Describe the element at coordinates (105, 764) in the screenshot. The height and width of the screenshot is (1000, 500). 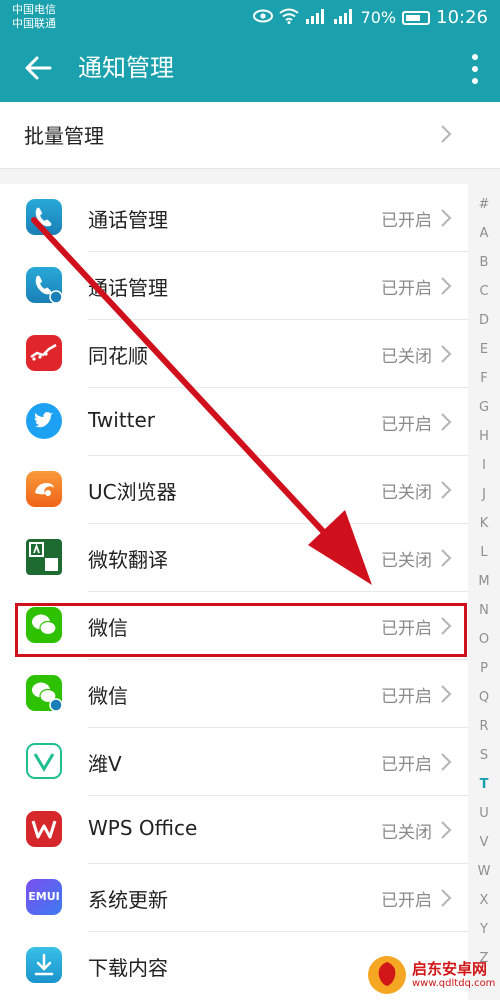
I see `app-name: 潍V` at that location.